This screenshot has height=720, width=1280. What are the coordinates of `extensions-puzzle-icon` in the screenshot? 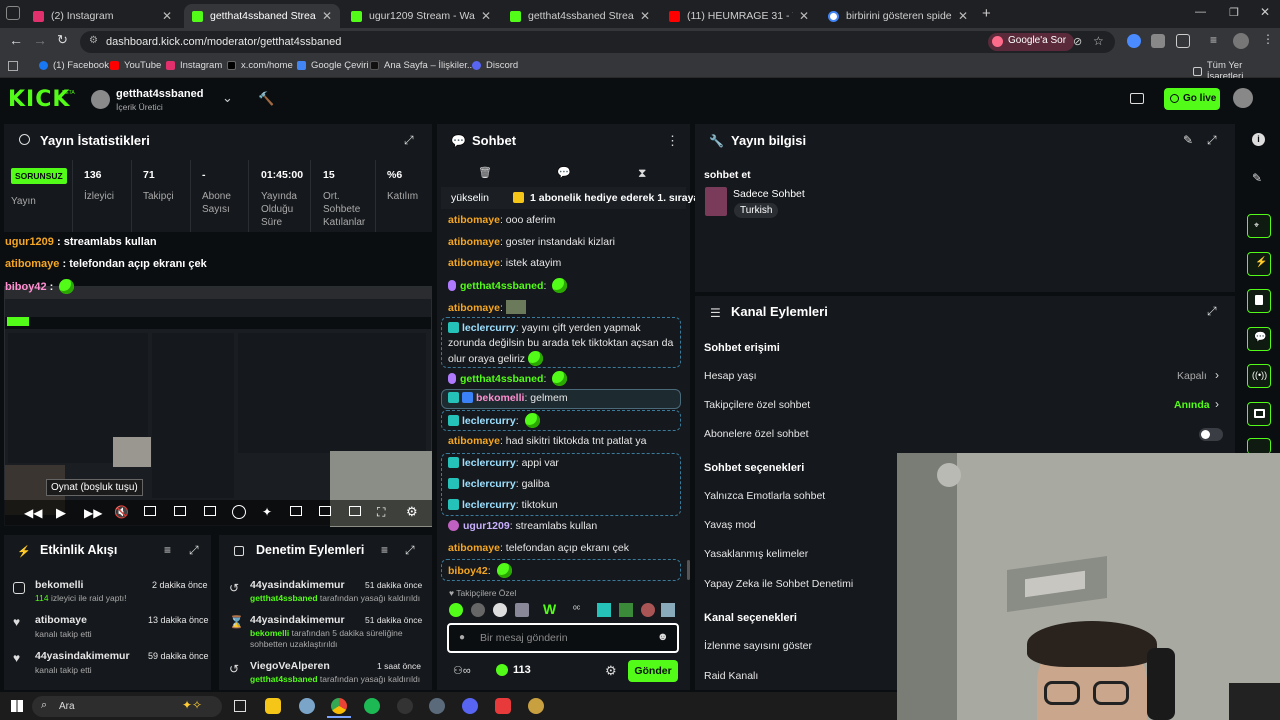 It's located at (1183, 41).